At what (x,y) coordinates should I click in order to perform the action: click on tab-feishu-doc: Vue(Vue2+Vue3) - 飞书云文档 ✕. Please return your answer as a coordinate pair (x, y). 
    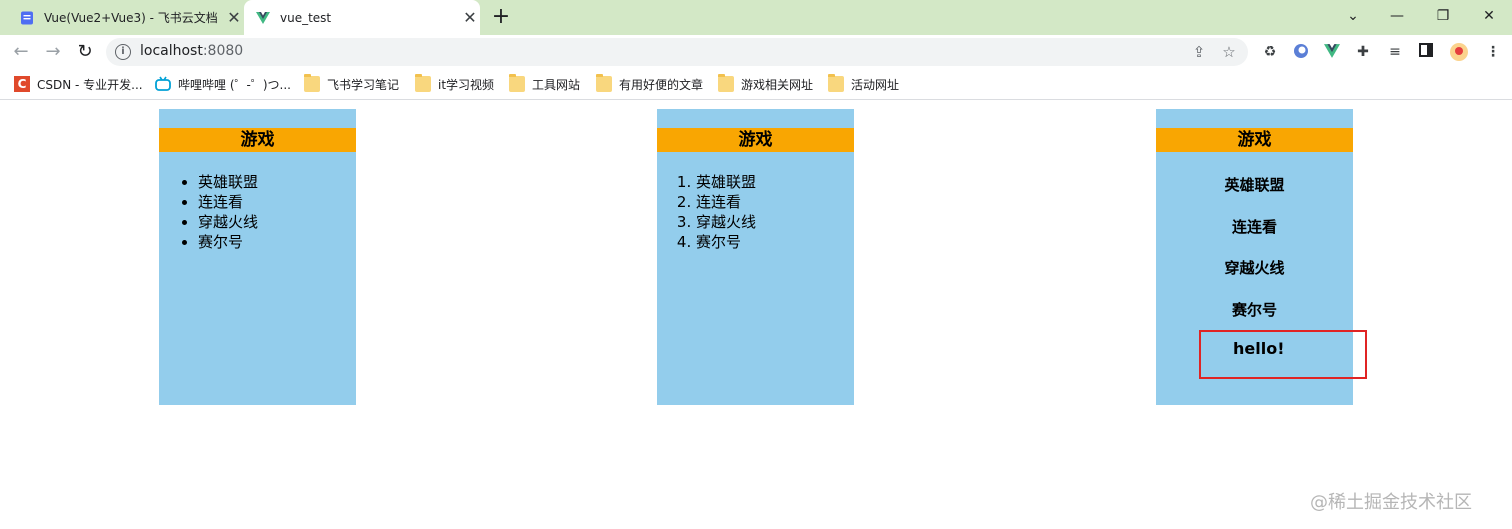
    Looking at the image, I should click on (129, 17).